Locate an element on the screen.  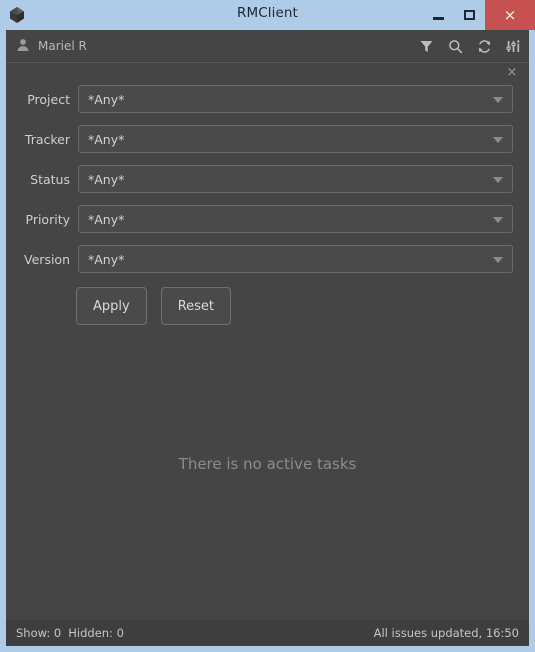
toolbar-actions is located at coordinates (469, 46).